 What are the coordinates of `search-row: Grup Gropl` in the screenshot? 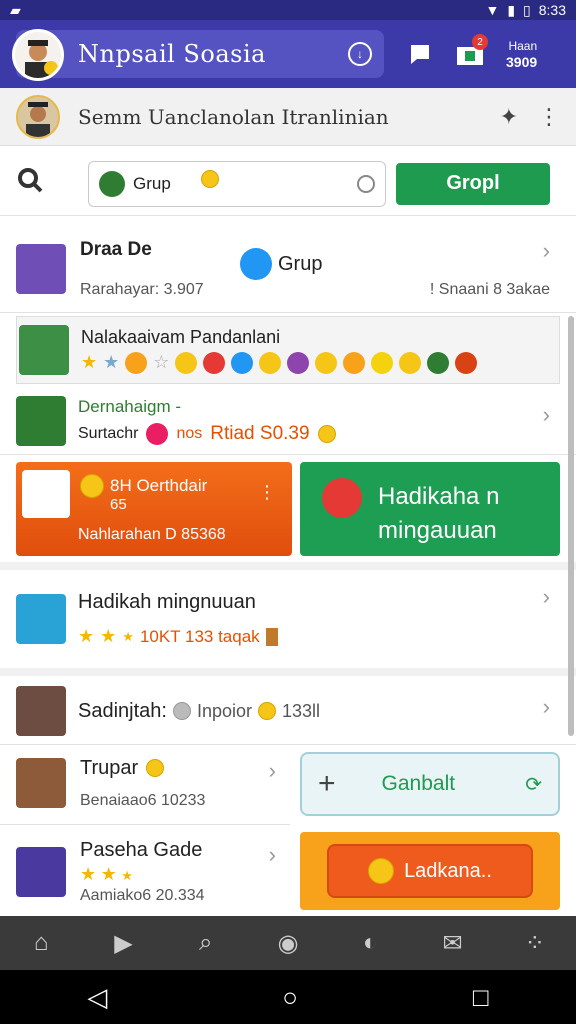 It's located at (288, 184).